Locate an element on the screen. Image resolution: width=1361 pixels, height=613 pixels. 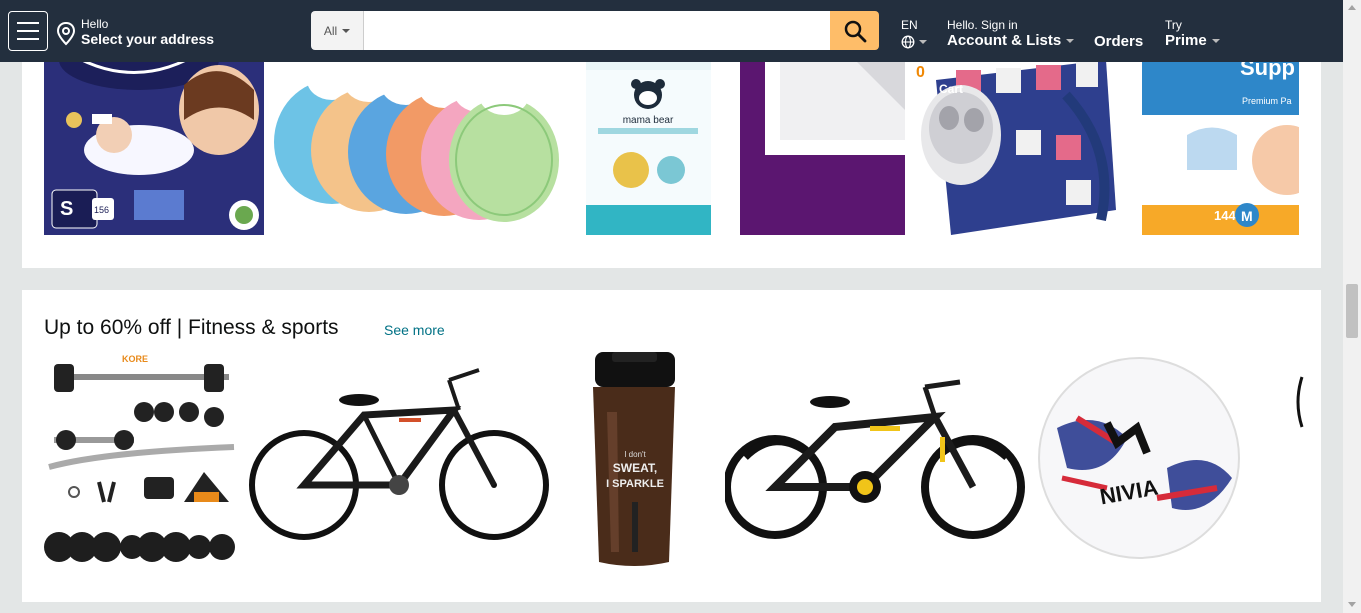
card-title: Up to 60% off | Fitness & sports is located at coordinates (191, 327).